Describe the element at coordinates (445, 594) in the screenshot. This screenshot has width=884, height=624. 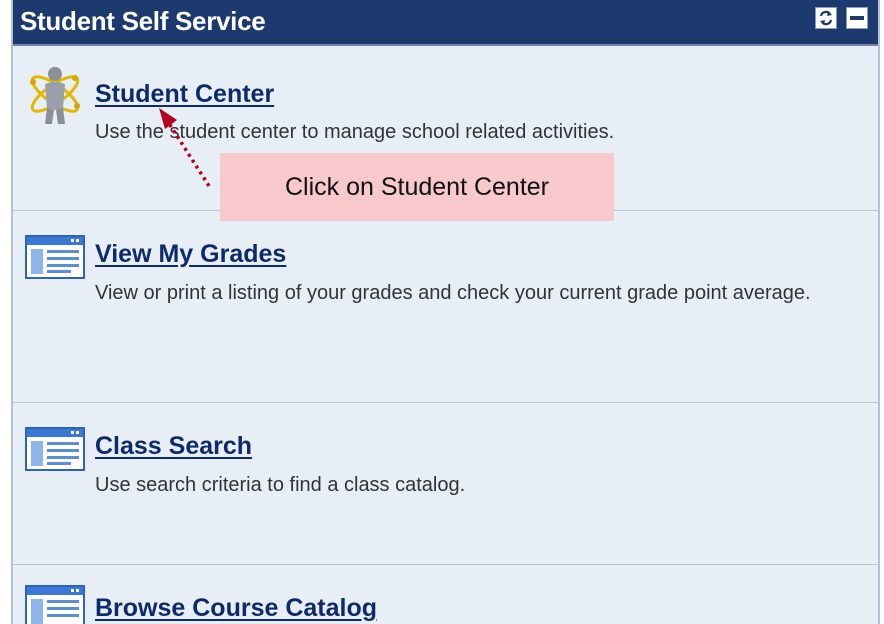
I see `menu-item-browse-course-catalog: Browse Course Catalog` at that location.